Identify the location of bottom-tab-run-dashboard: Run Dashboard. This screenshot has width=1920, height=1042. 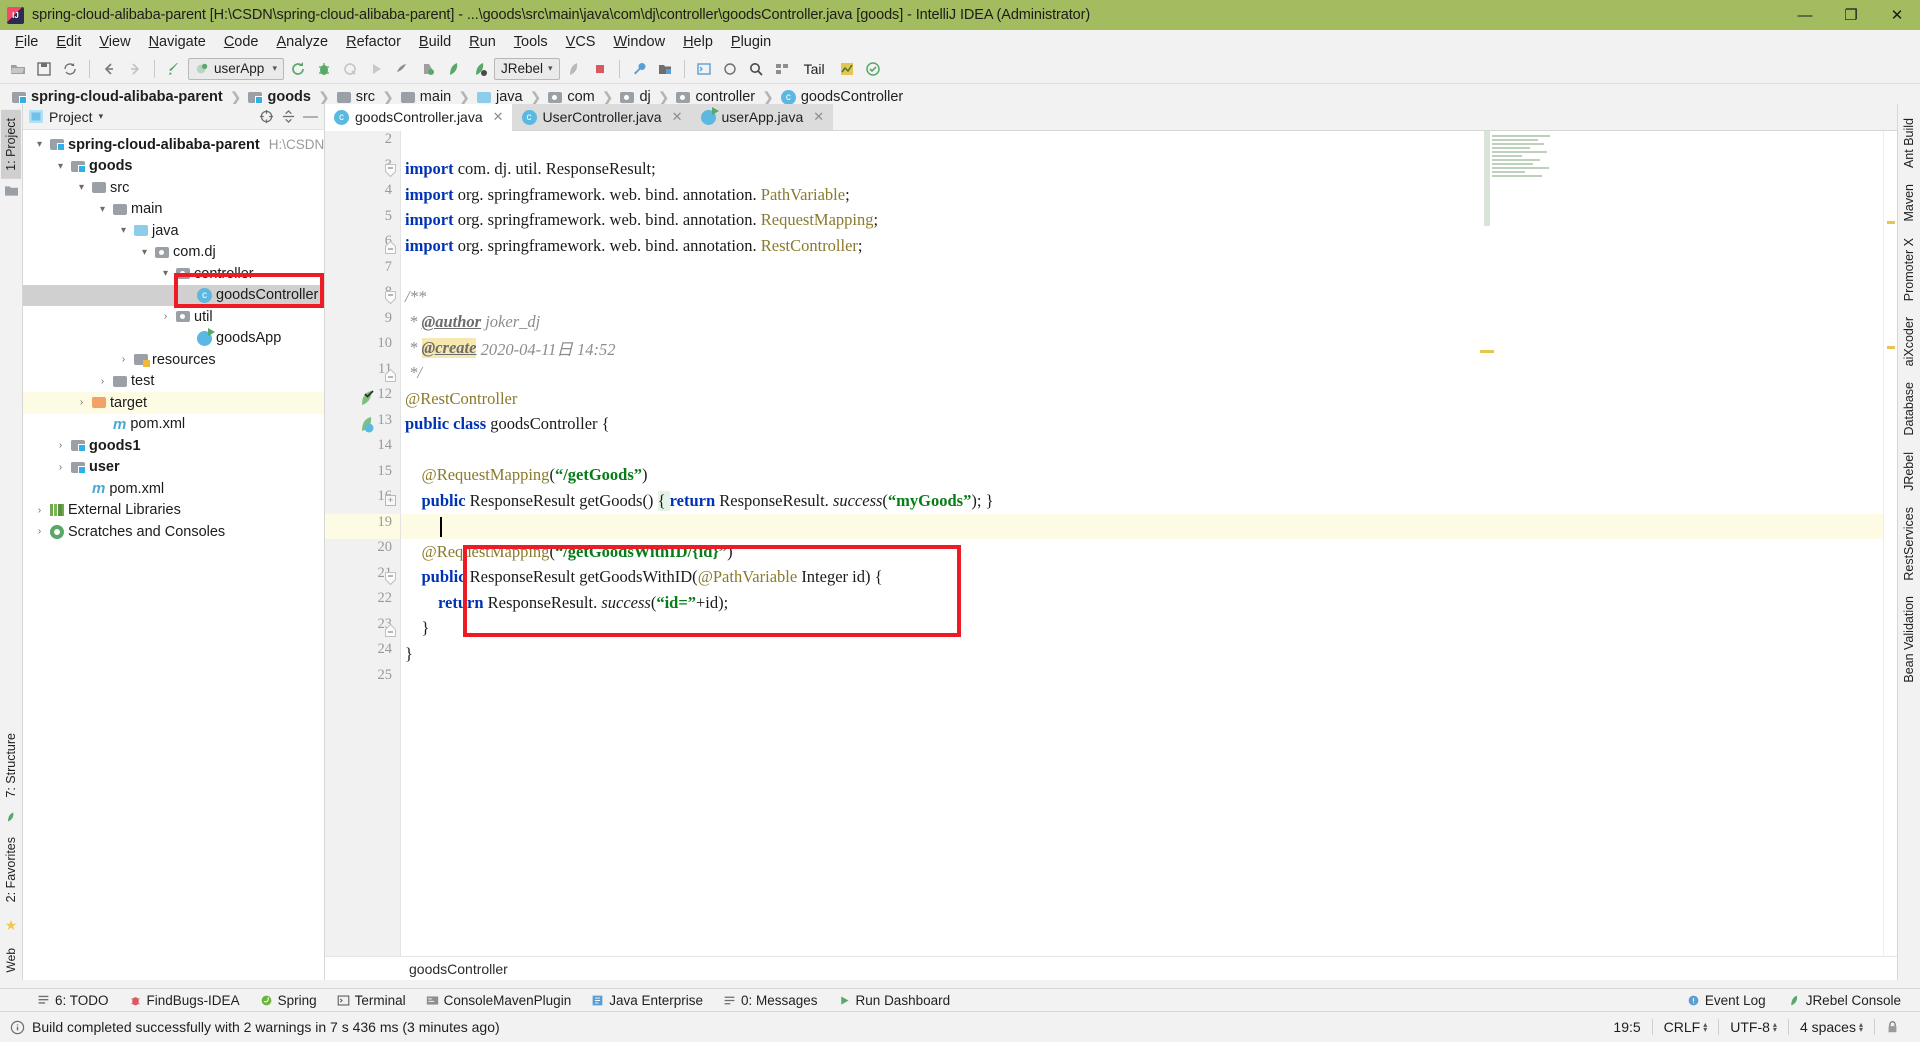
(894, 1000).